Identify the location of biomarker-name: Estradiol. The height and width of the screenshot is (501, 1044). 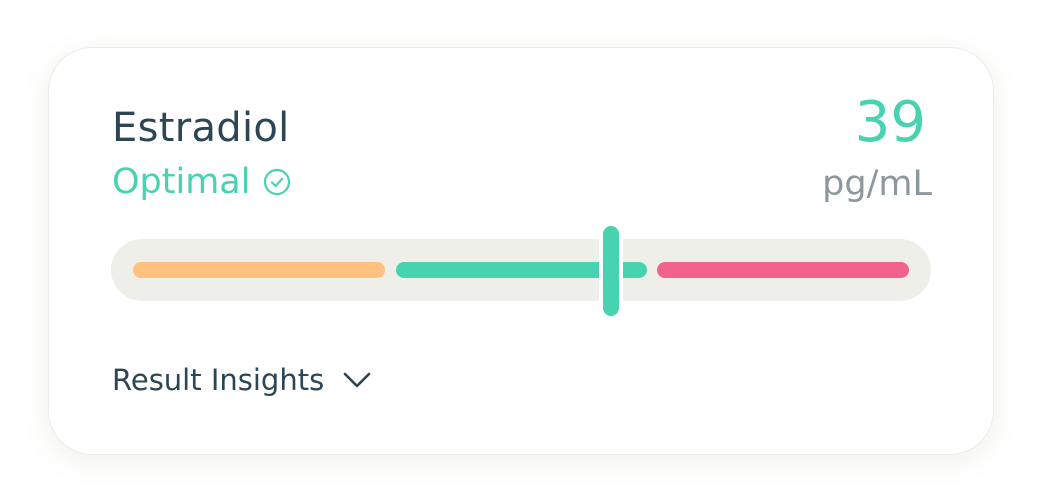
(201, 128).